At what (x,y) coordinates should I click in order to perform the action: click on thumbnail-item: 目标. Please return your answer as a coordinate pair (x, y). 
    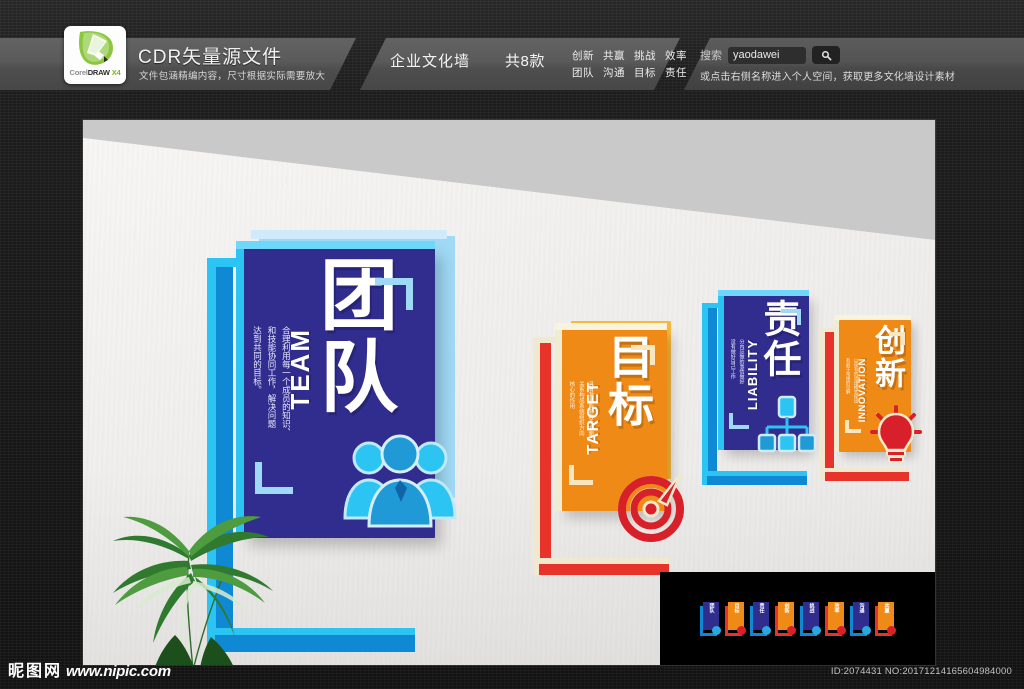
    Looking at the image, I should click on (735, 618).